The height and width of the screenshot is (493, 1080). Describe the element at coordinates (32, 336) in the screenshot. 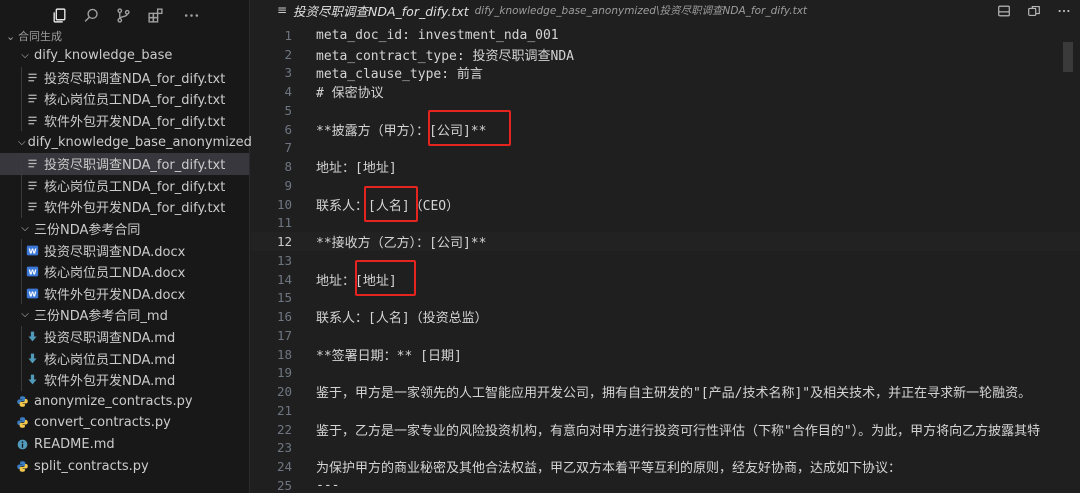

I see `markdown-download-icon` at that location.